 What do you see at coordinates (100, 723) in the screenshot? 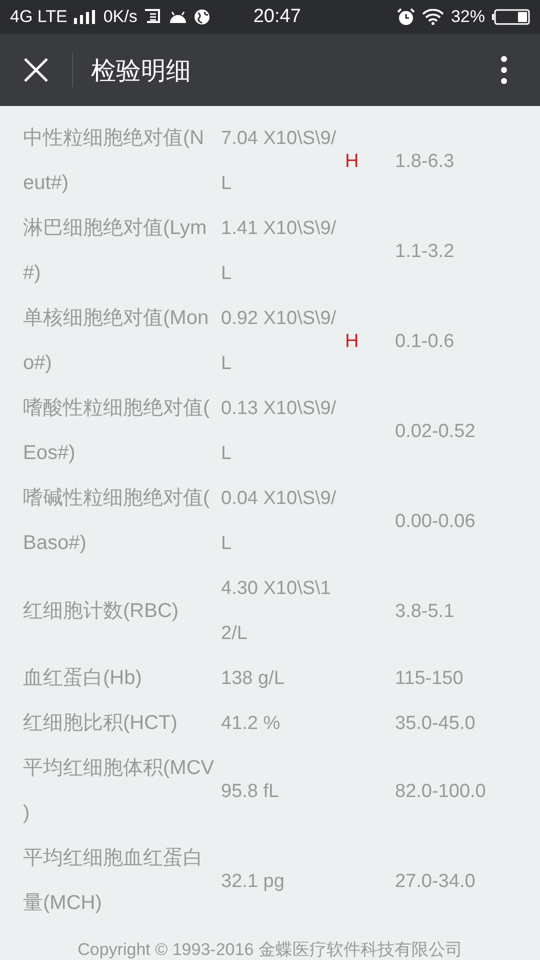
I see `test-name: 红细胞比积(HCT)` at bounding box center [100, 723].